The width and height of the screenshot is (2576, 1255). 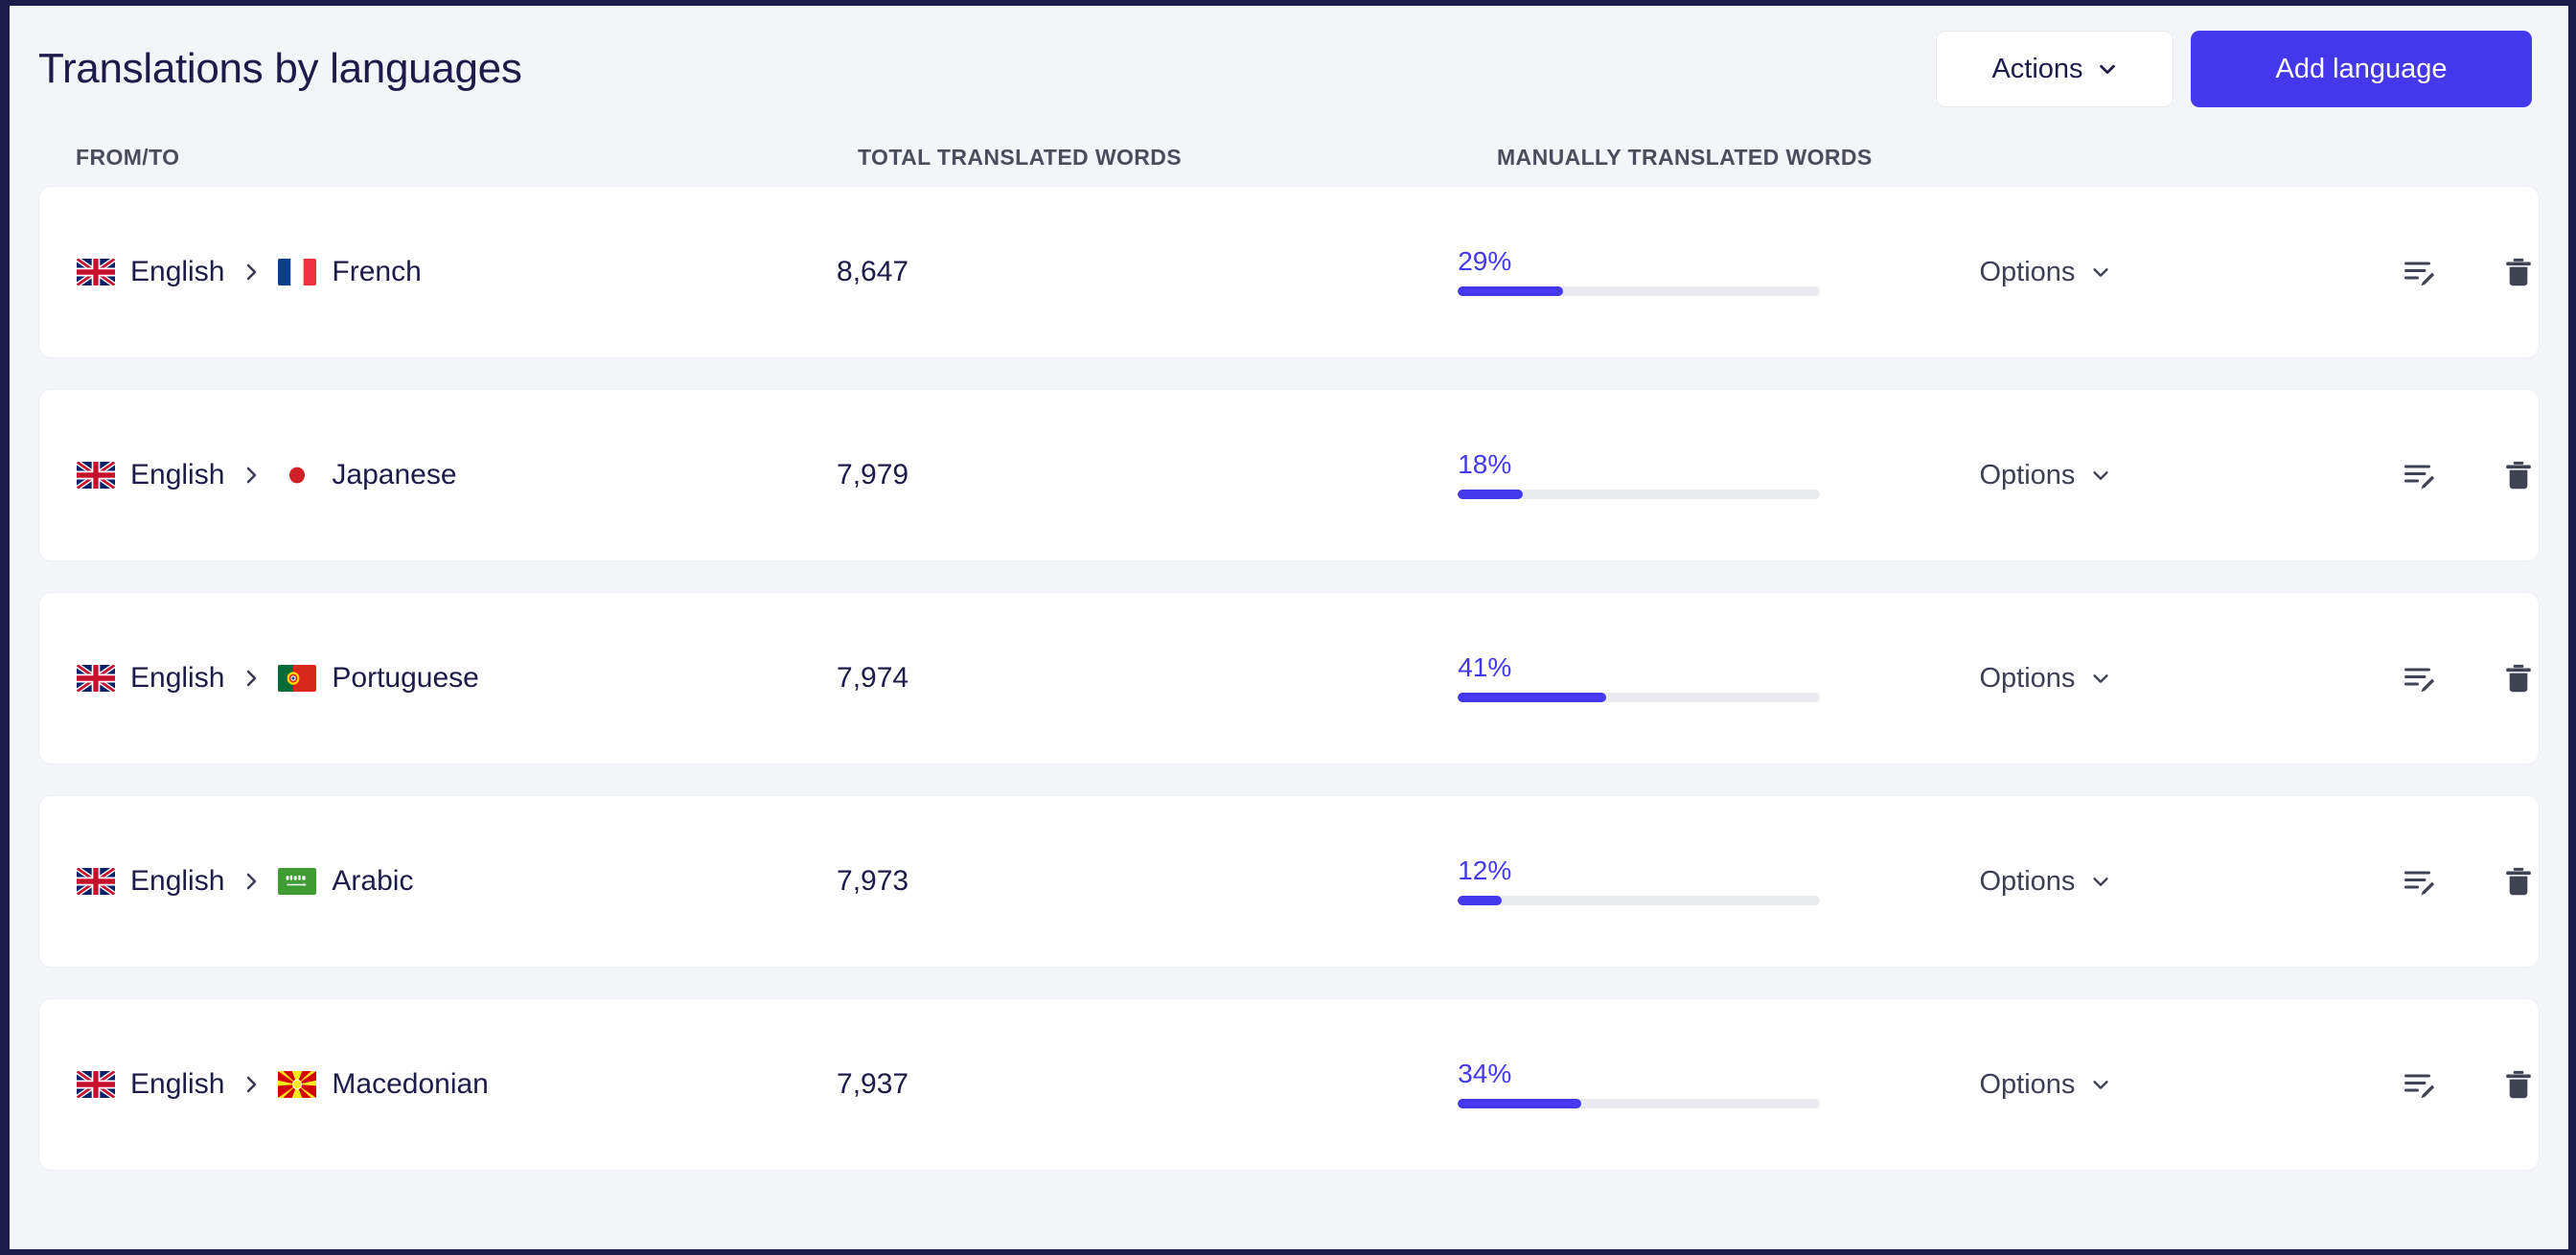 I want to click on cell-total-translated-words: 8,647, so click(x=873, y=271).